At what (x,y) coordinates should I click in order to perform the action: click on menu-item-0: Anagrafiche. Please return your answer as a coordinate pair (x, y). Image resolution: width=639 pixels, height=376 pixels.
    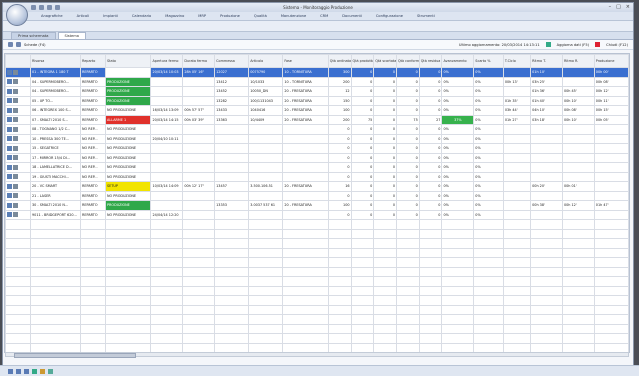
    Looking at the image, I should click on (52, 16).